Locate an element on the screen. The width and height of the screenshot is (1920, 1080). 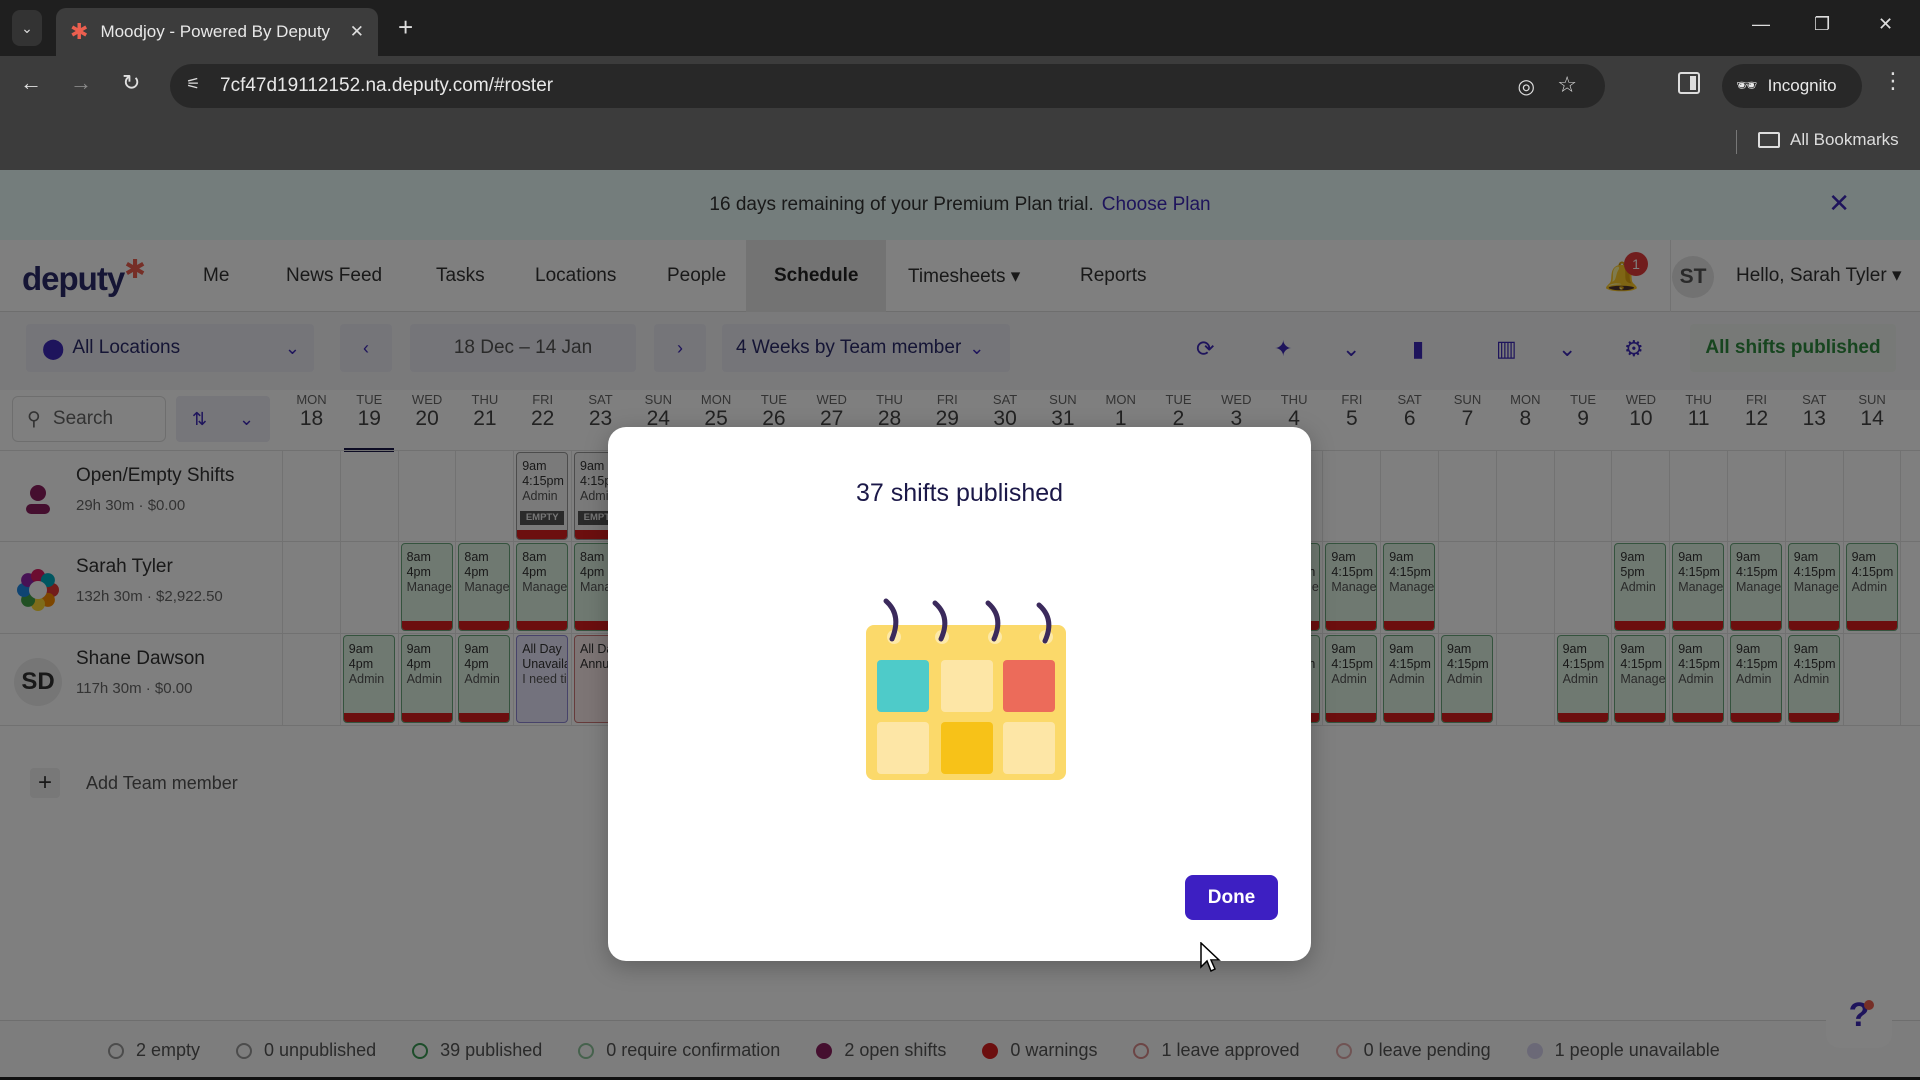
reload-button: ↻ is located at coordinates (131, 83).